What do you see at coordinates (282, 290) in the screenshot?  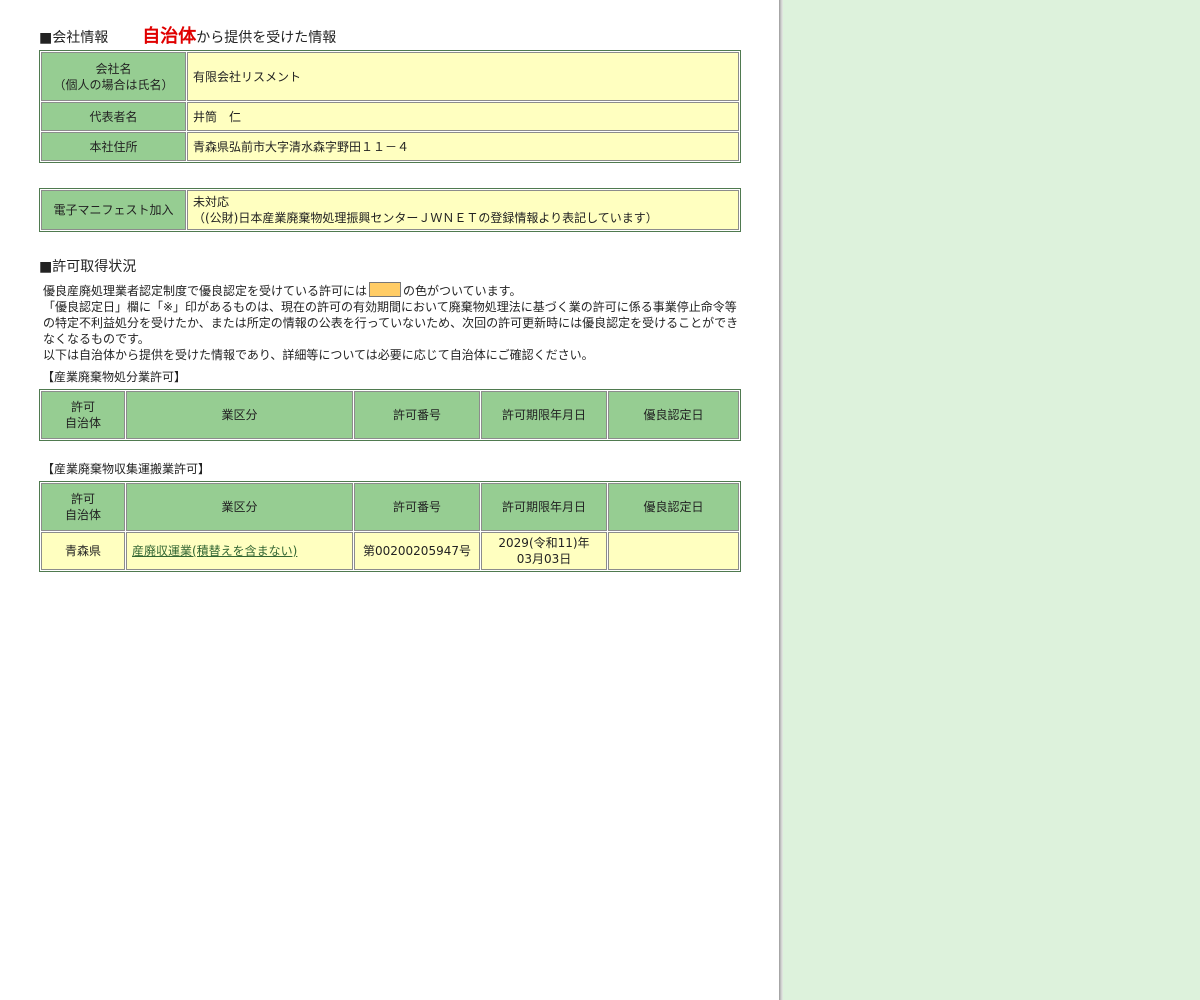 I see `excellent-note: 優良産廃処理業者認定制度で優良認定を受けている許可には の色がついています。` at bounding box center [282, 290].